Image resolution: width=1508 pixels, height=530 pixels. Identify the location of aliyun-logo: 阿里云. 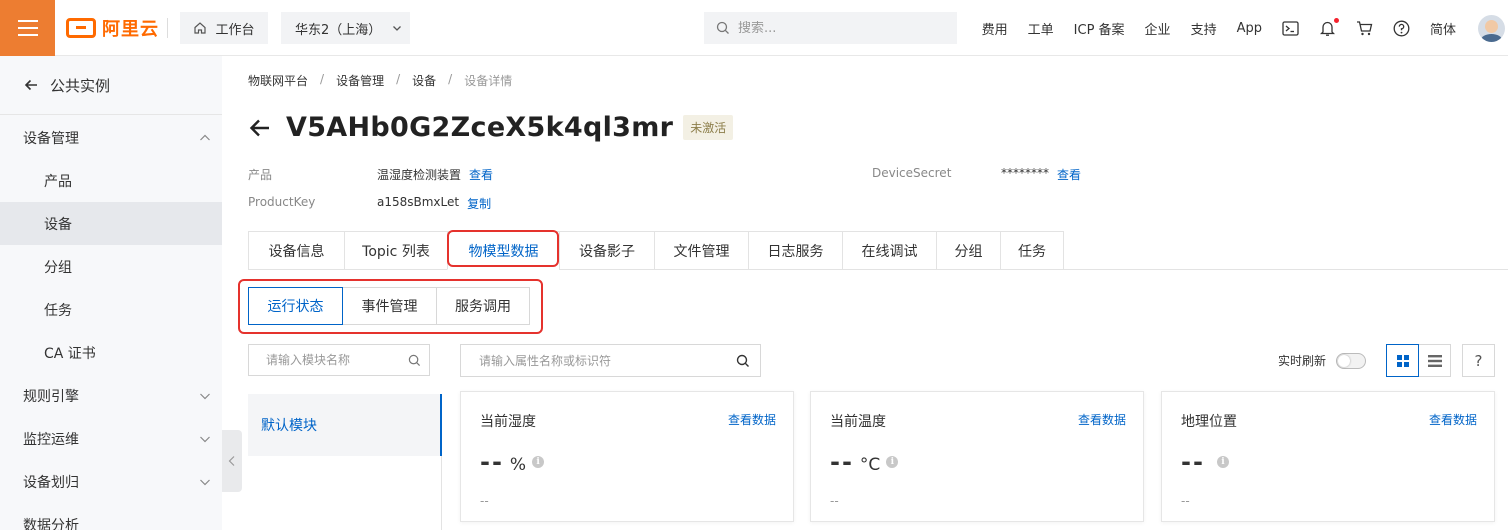
(112, 28).